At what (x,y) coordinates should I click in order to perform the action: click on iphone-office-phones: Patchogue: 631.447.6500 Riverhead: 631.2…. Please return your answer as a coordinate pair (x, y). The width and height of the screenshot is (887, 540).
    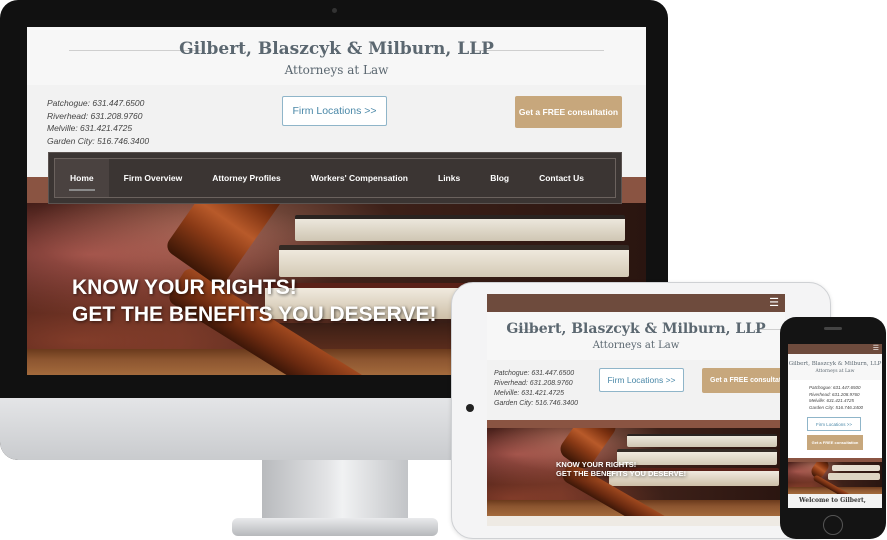
    Looking at the image, I should click on (836, 398).